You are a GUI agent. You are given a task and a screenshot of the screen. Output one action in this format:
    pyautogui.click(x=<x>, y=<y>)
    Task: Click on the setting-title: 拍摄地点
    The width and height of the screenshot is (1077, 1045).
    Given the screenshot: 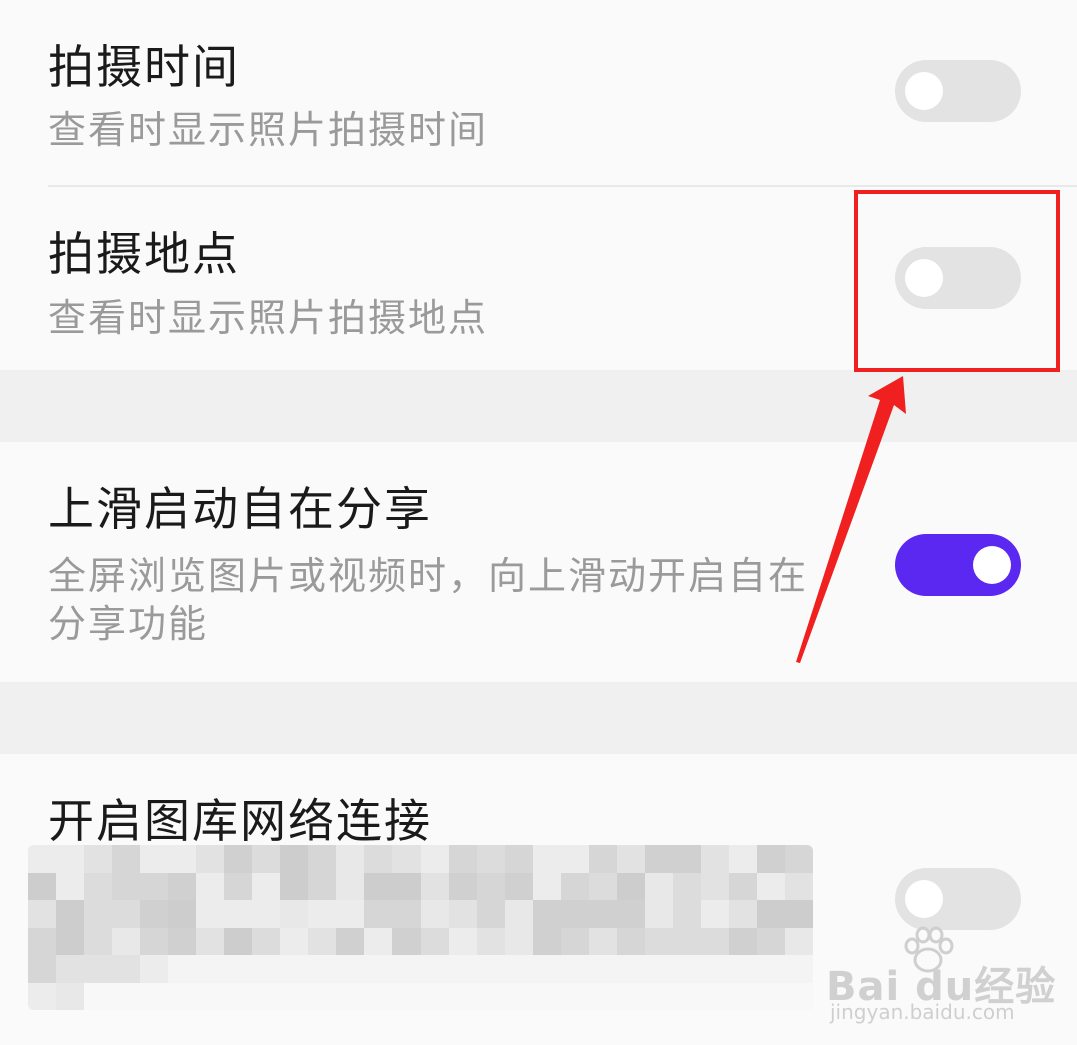 What is the action you would take?
    pyautogui.click(x=144, y=254)
    